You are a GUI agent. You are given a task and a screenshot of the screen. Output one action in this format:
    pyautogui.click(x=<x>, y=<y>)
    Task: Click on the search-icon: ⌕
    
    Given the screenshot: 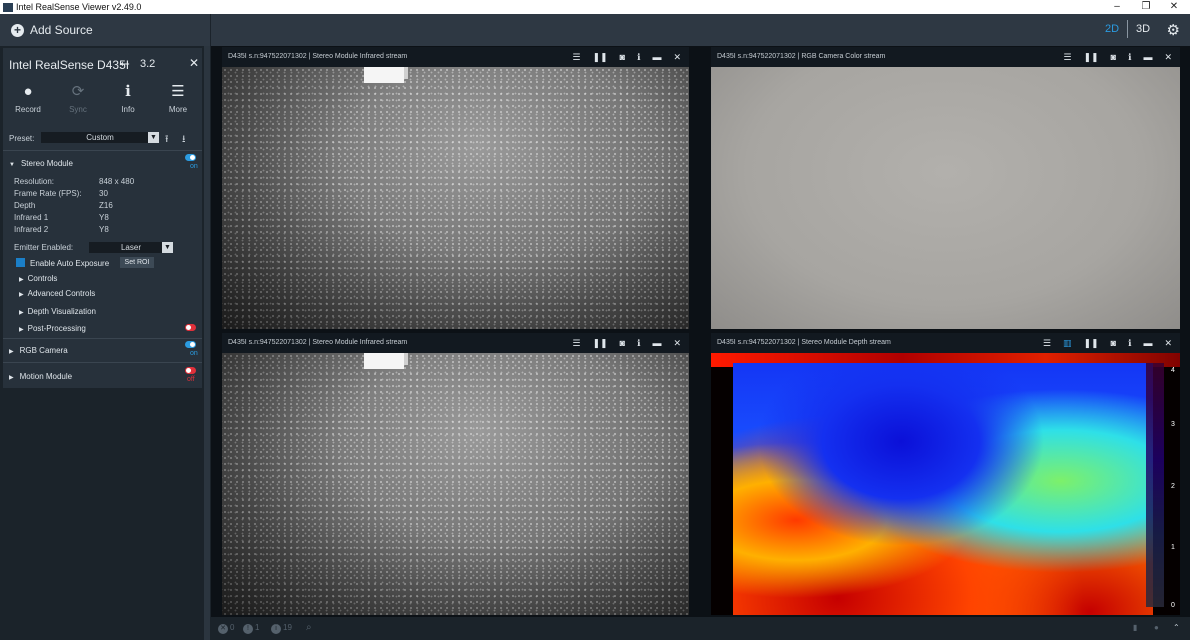 What is the action you would take?
    pyautogui.click(x=309, y=628)
    